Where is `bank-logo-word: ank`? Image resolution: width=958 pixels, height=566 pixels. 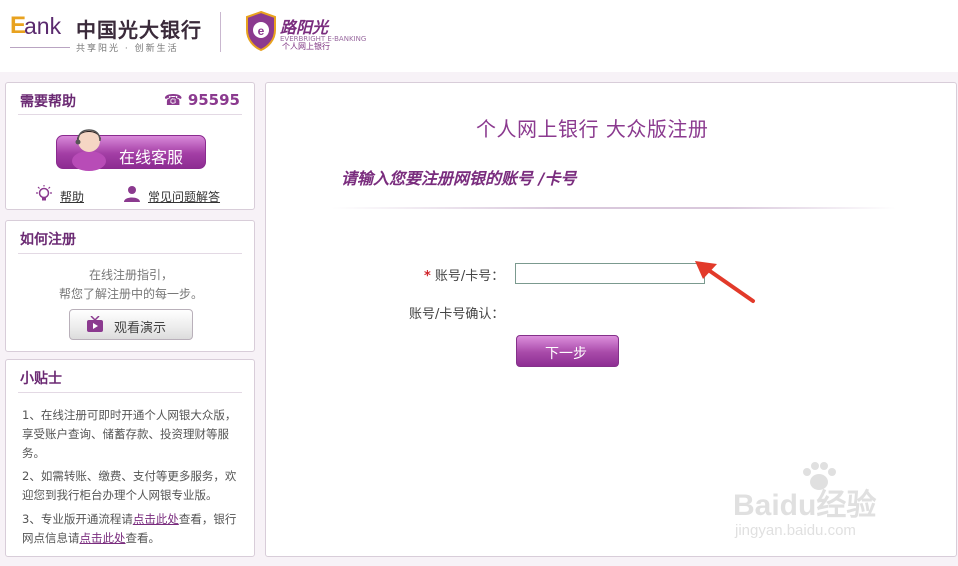
bank-logo-word: ank is located at coordinates (43, 26).